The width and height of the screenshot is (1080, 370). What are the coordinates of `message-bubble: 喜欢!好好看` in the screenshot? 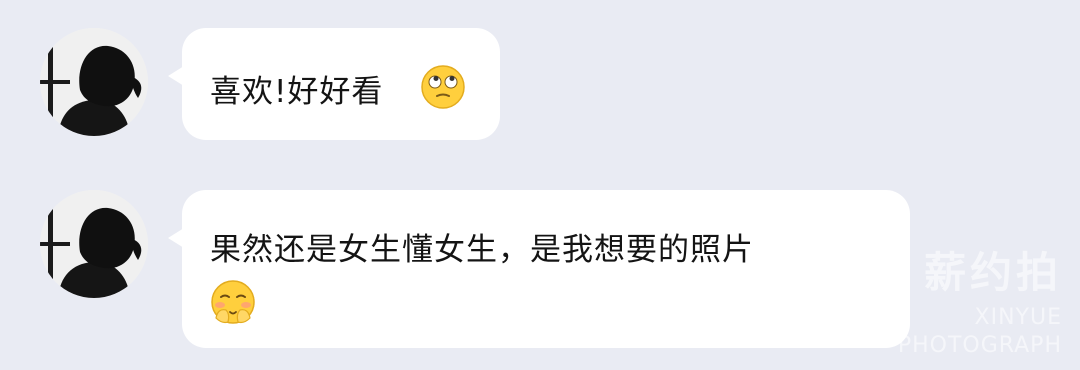 It's located at (334, 84).